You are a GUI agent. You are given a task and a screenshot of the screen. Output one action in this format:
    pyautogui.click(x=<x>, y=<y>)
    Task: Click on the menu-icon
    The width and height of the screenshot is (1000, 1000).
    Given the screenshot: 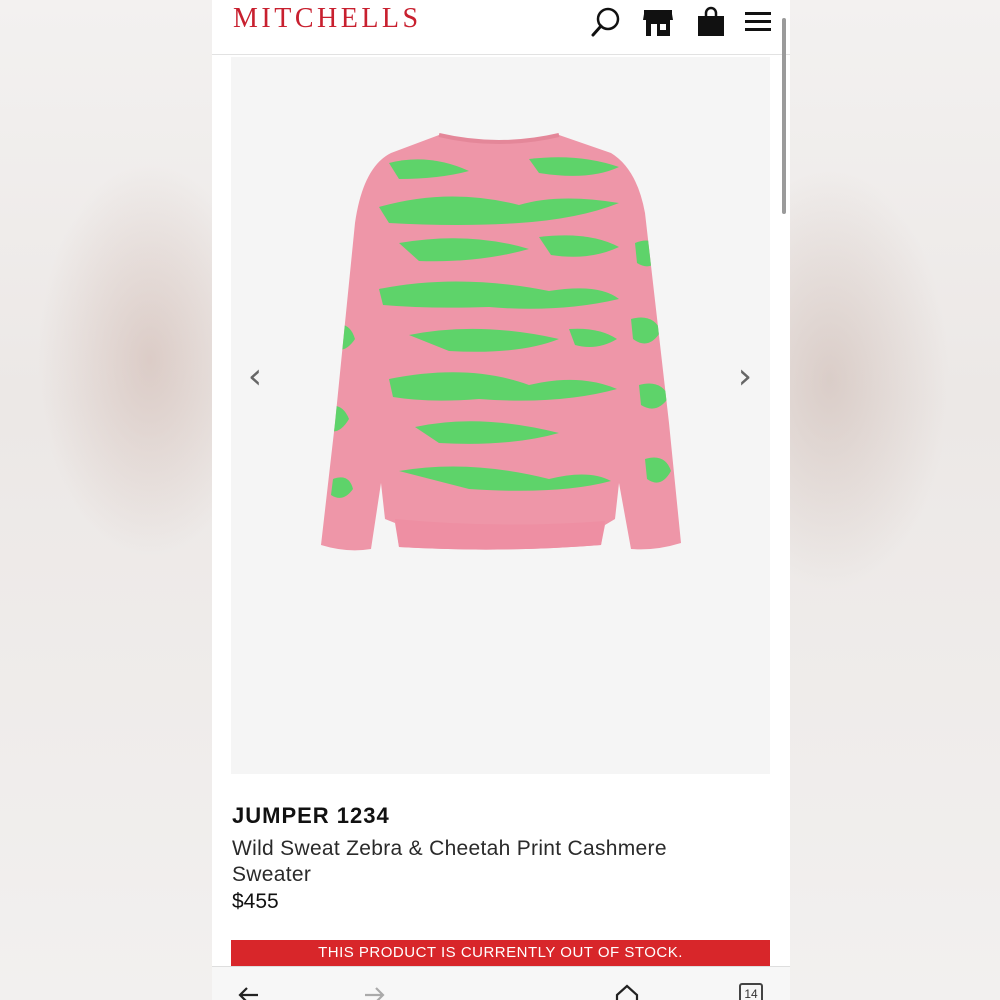 What is the action you would take?
    pyautogui.click(x=758, y=22)
    